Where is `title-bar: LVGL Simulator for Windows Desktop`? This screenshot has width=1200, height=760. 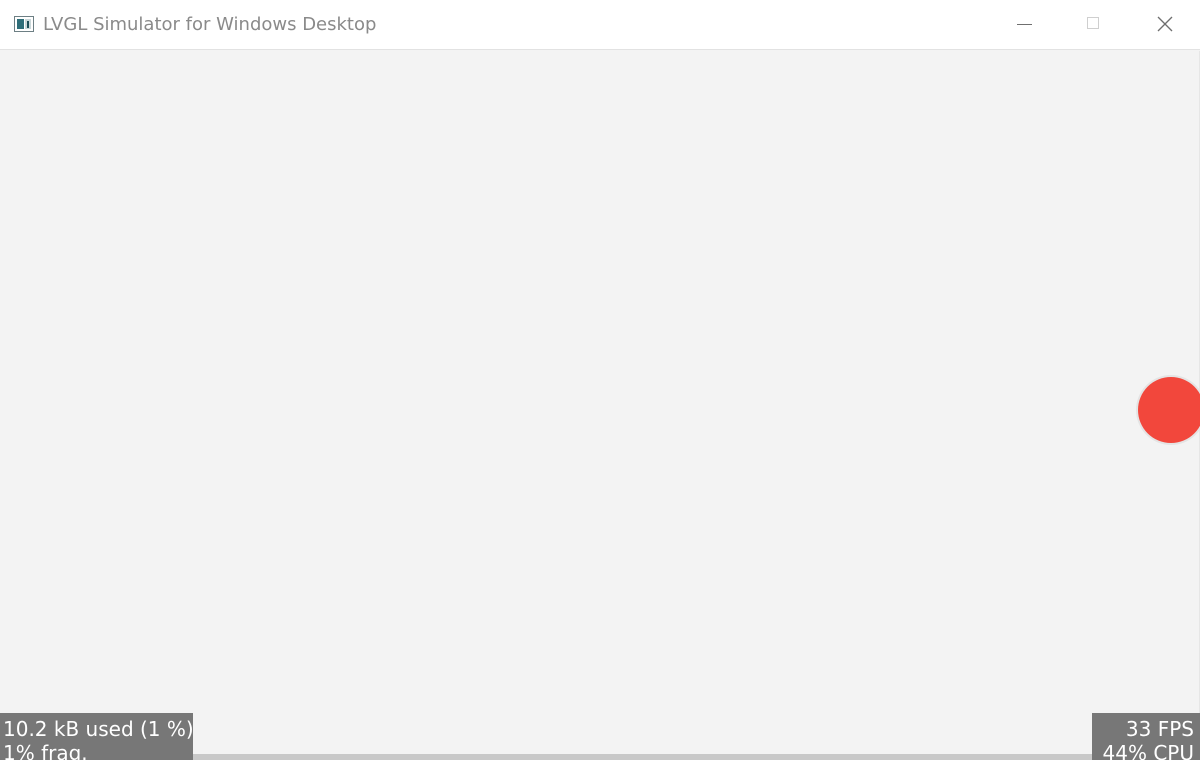 title-bar: LVGL Simulator for Windows Desktop is located at coordinates (600, 25).